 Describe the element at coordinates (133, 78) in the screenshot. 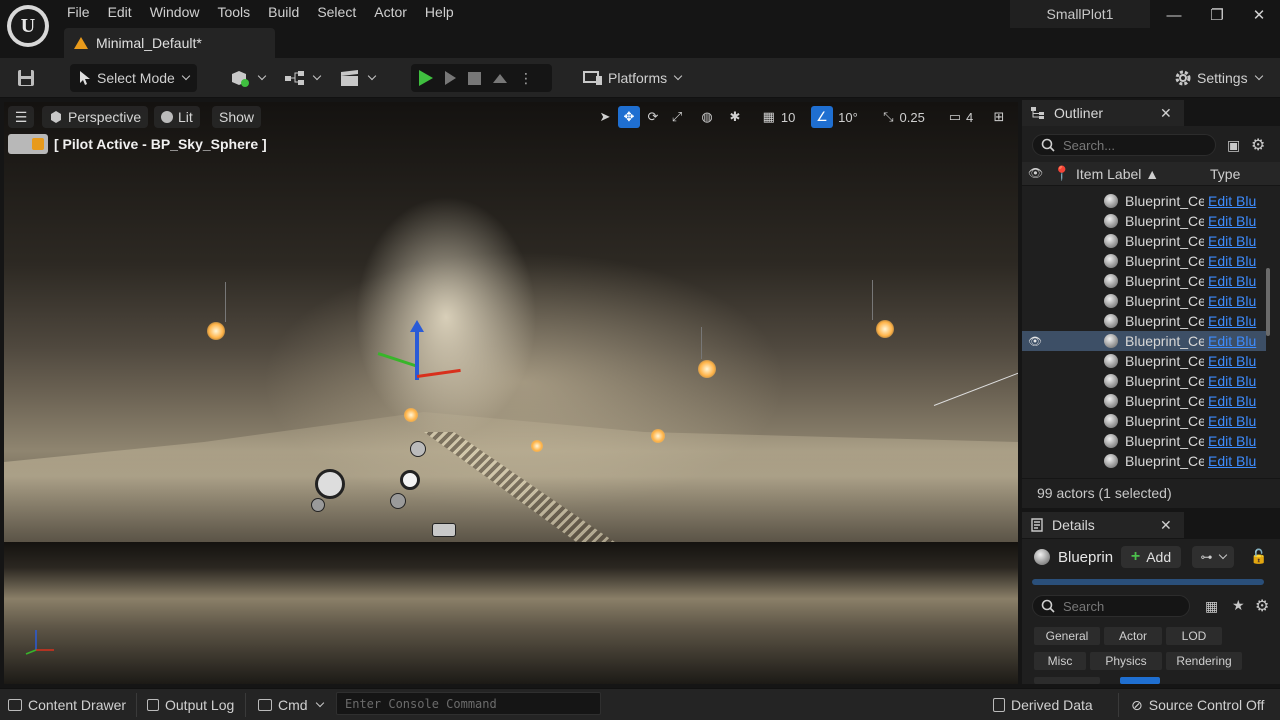

I see `select-mode-dropdown: Select Mode` at that location.